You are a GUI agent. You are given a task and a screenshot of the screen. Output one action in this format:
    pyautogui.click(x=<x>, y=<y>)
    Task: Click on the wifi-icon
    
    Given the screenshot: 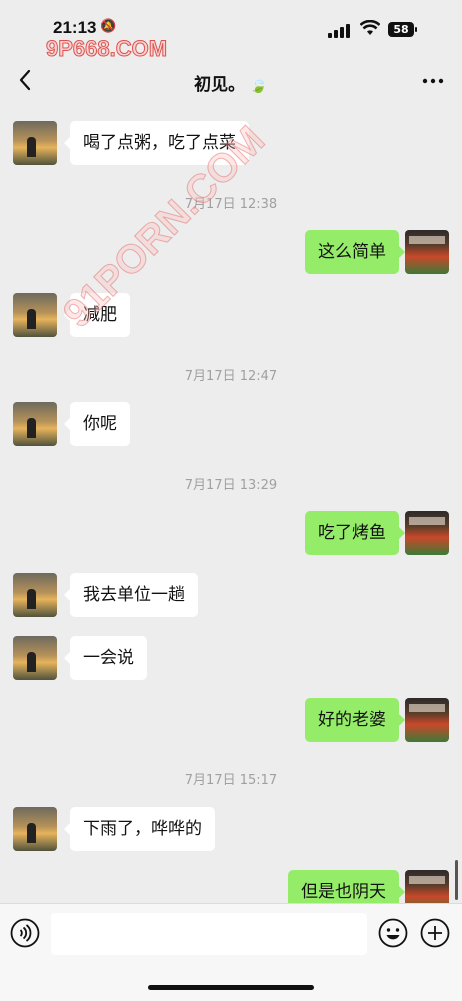 What is the action you would take?
    pyautogui.click(x=370, y=29)
    